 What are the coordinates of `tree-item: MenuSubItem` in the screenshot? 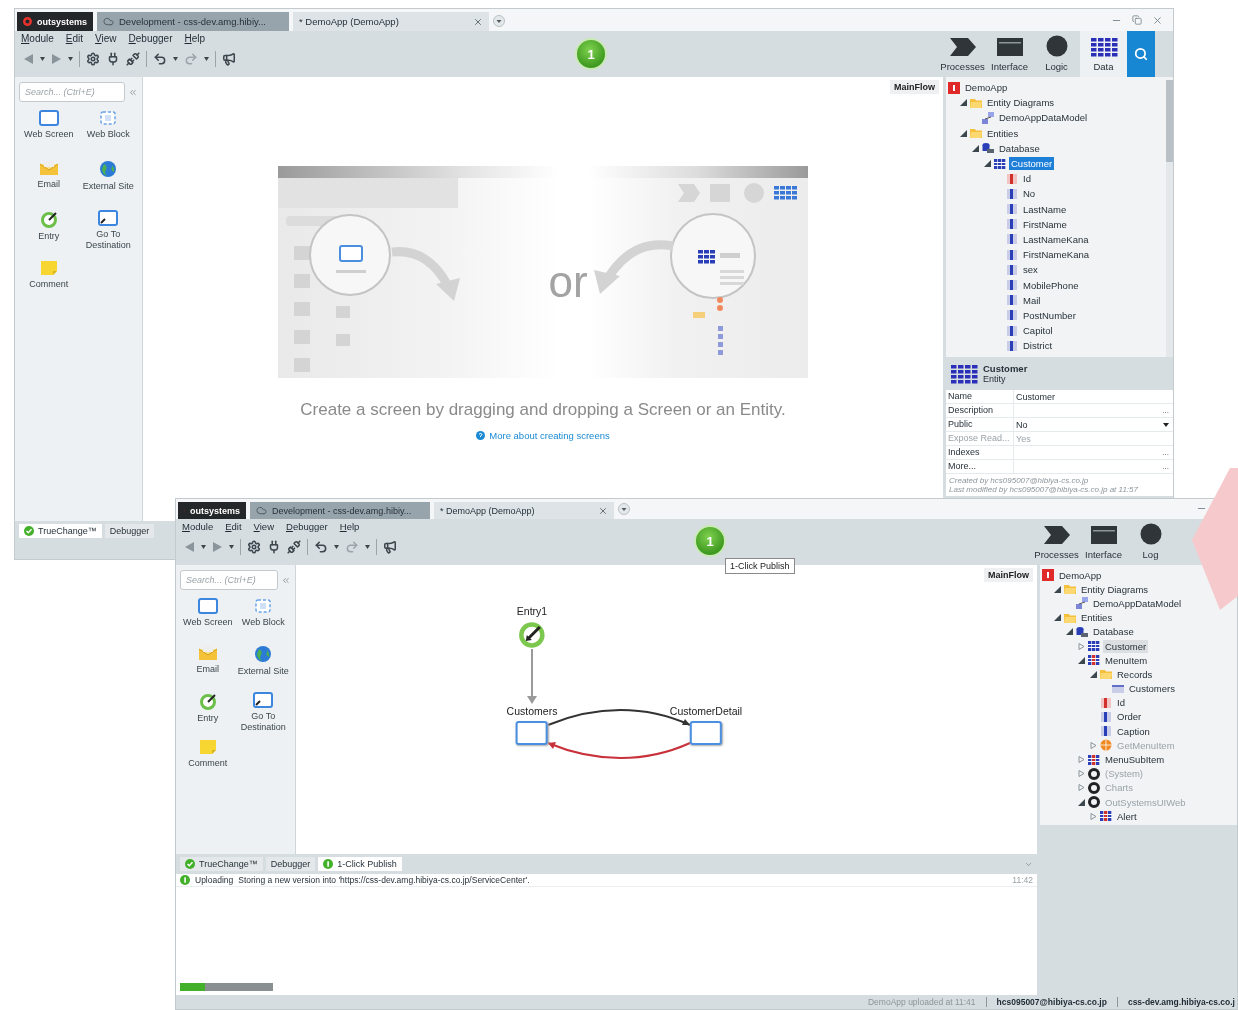 It's located at (1135, 760).